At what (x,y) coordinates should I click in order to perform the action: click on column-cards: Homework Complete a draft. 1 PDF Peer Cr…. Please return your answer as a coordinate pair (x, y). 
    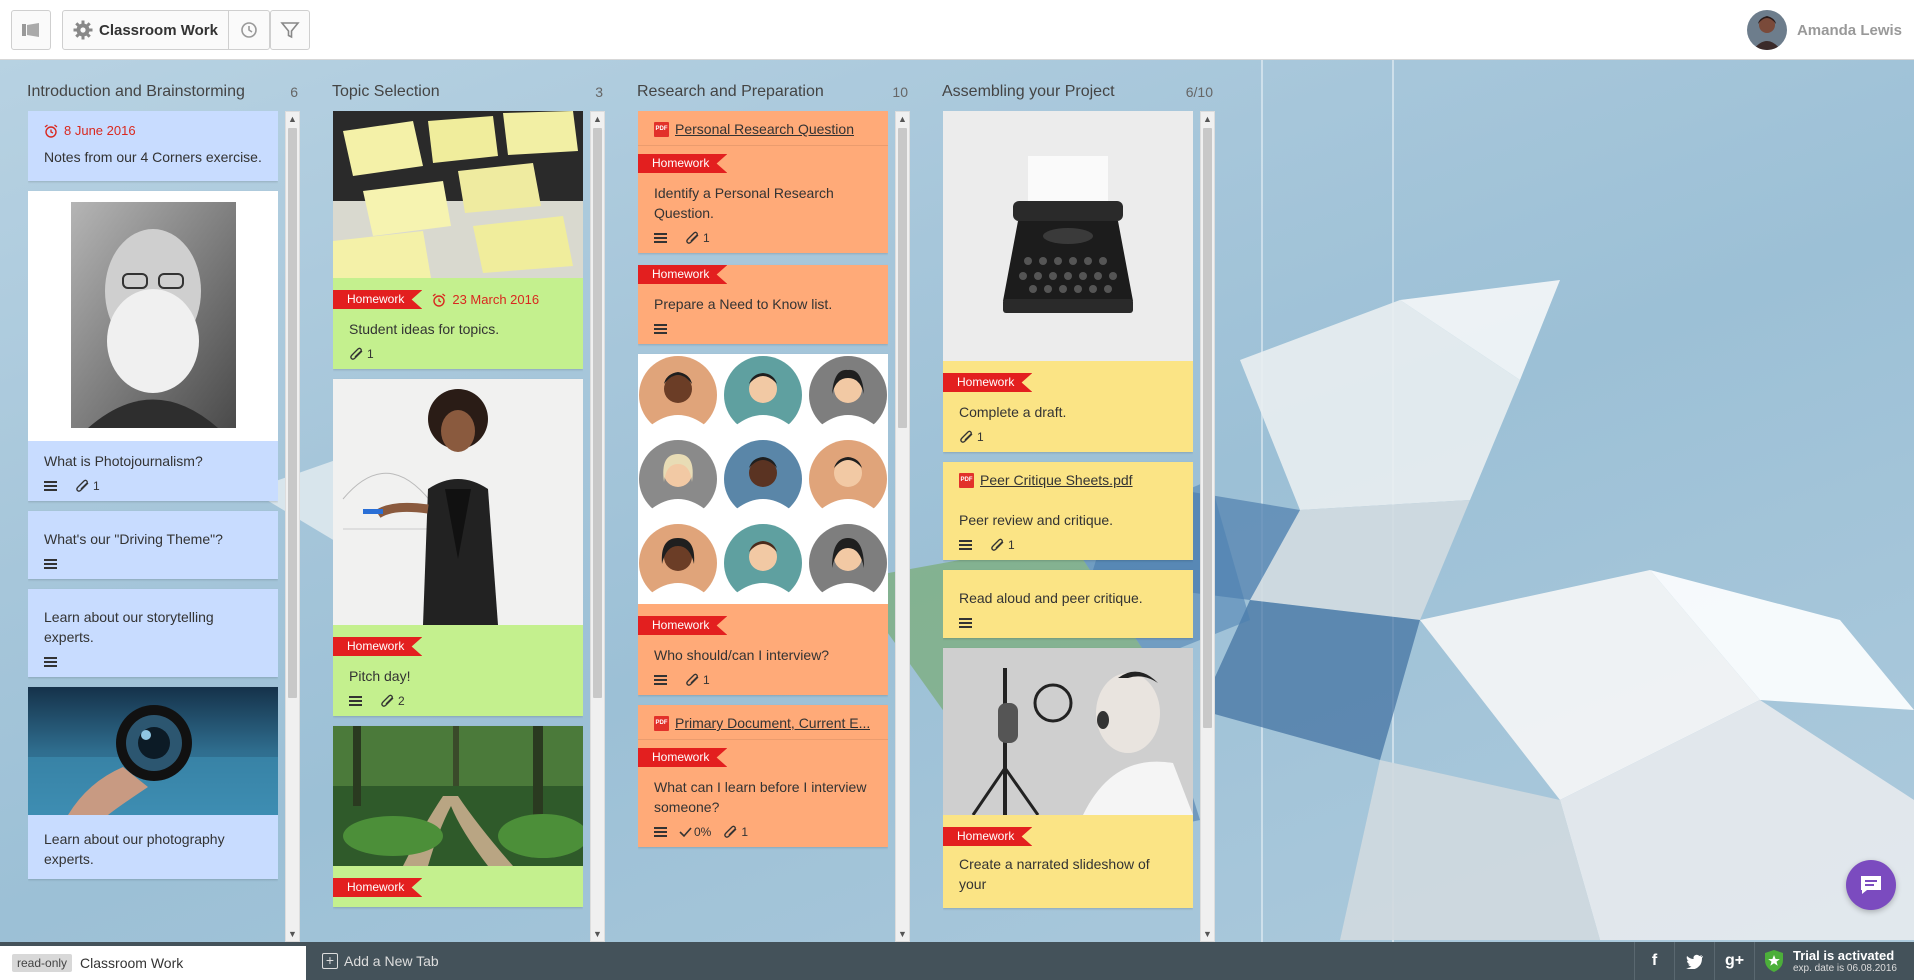
    Looking at the image, I should click on (1068, 526).